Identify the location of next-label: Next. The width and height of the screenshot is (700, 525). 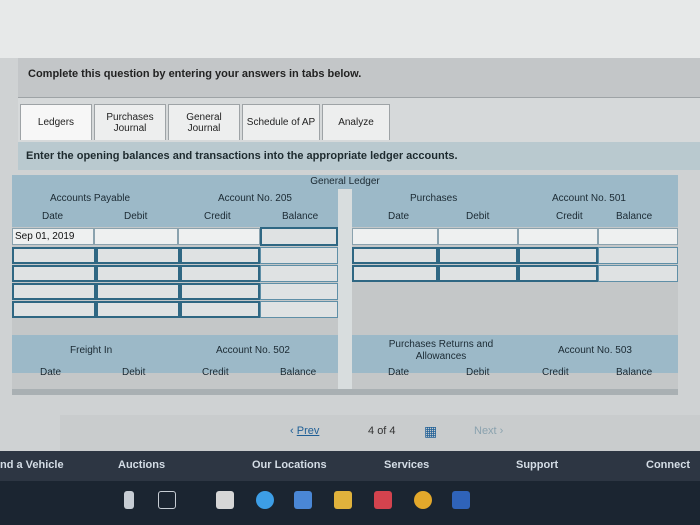
(485, 431).